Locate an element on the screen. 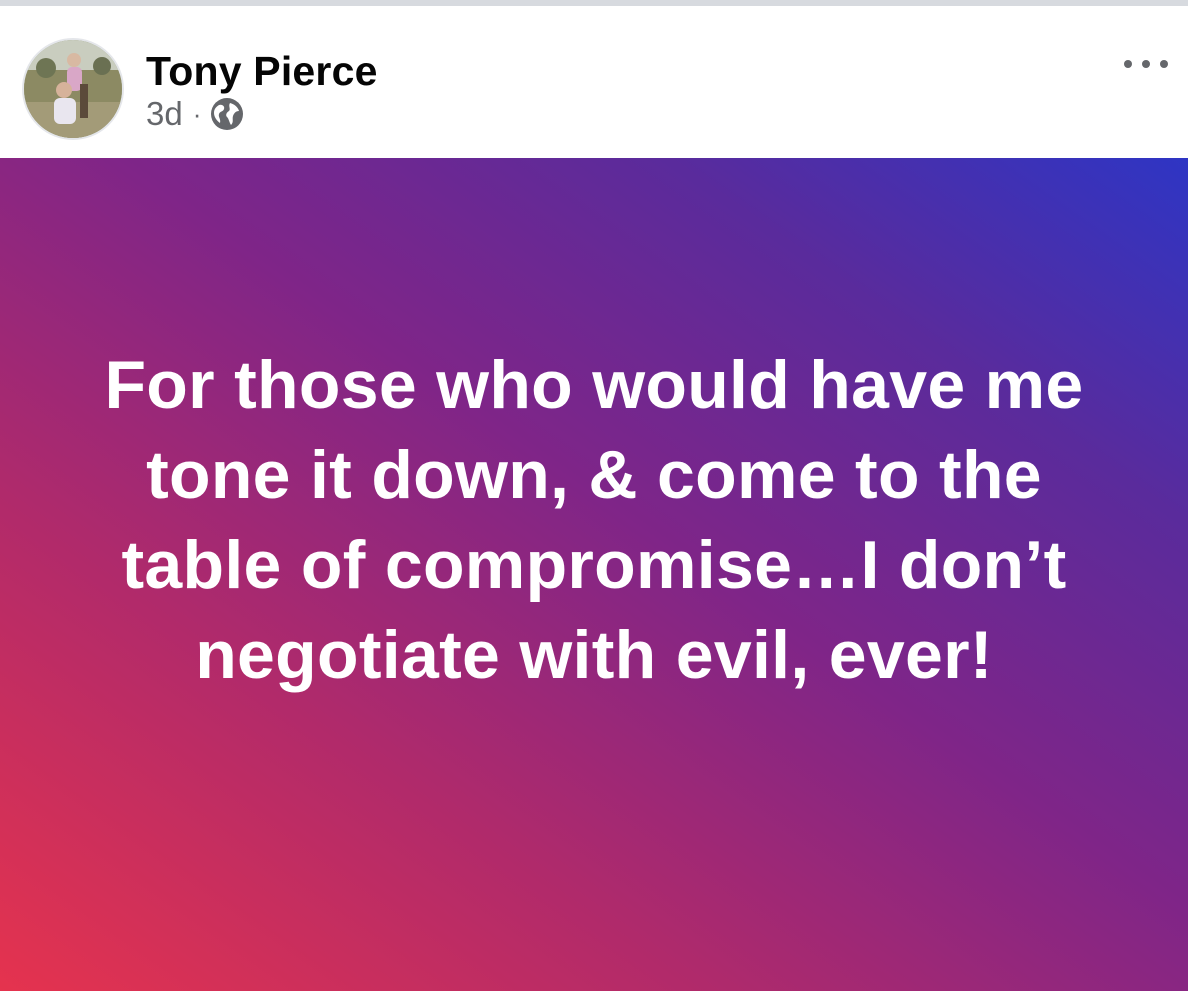  avatar-photo is located at coordinates (73, 89).